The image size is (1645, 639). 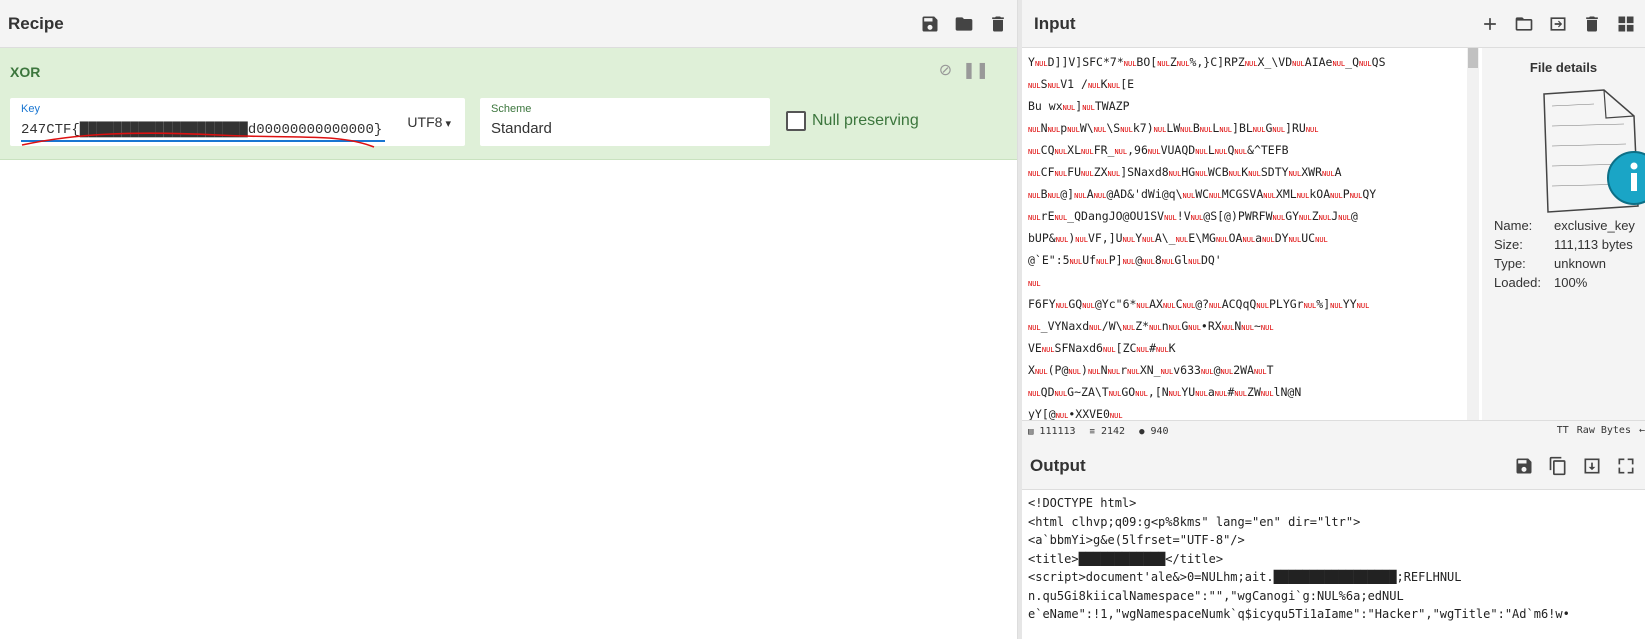 What do you see at coordinates (945, 70) in the screenshot?
I see `disable-icon: ⊘` at bounding box center [945, 70].